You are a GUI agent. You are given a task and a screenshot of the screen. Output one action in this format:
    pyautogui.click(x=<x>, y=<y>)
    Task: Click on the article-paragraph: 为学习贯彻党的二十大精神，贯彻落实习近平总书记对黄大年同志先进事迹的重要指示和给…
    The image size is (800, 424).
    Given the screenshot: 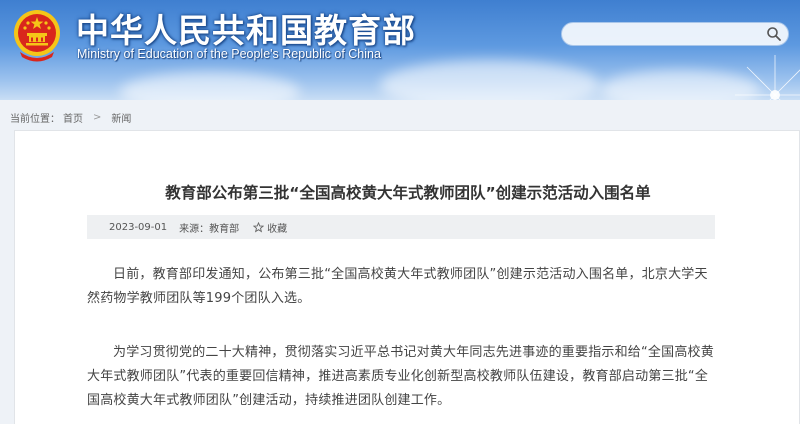 What is the action you would take?
    pyautogui.click(x=400, y=376)
    